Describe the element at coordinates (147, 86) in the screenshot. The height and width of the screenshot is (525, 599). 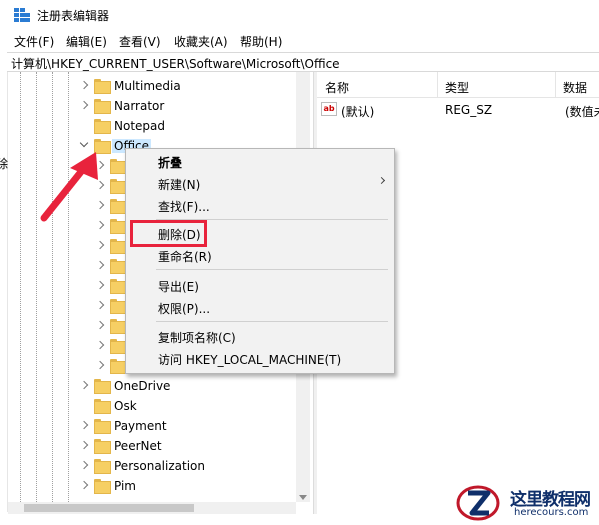
I see `tree-item-label: Multimedia` at that location.